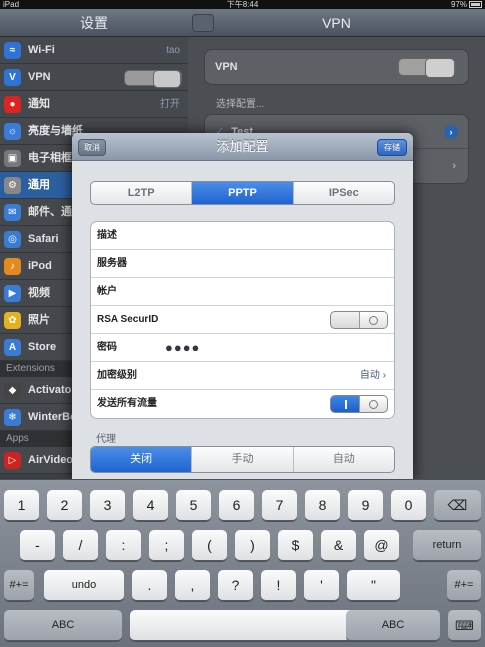 The image size is (485, 647). What do you see at coordinates (321, 585) in the screenshot?
I see `key-apostrophe: '` at bounding box center [321, 585].